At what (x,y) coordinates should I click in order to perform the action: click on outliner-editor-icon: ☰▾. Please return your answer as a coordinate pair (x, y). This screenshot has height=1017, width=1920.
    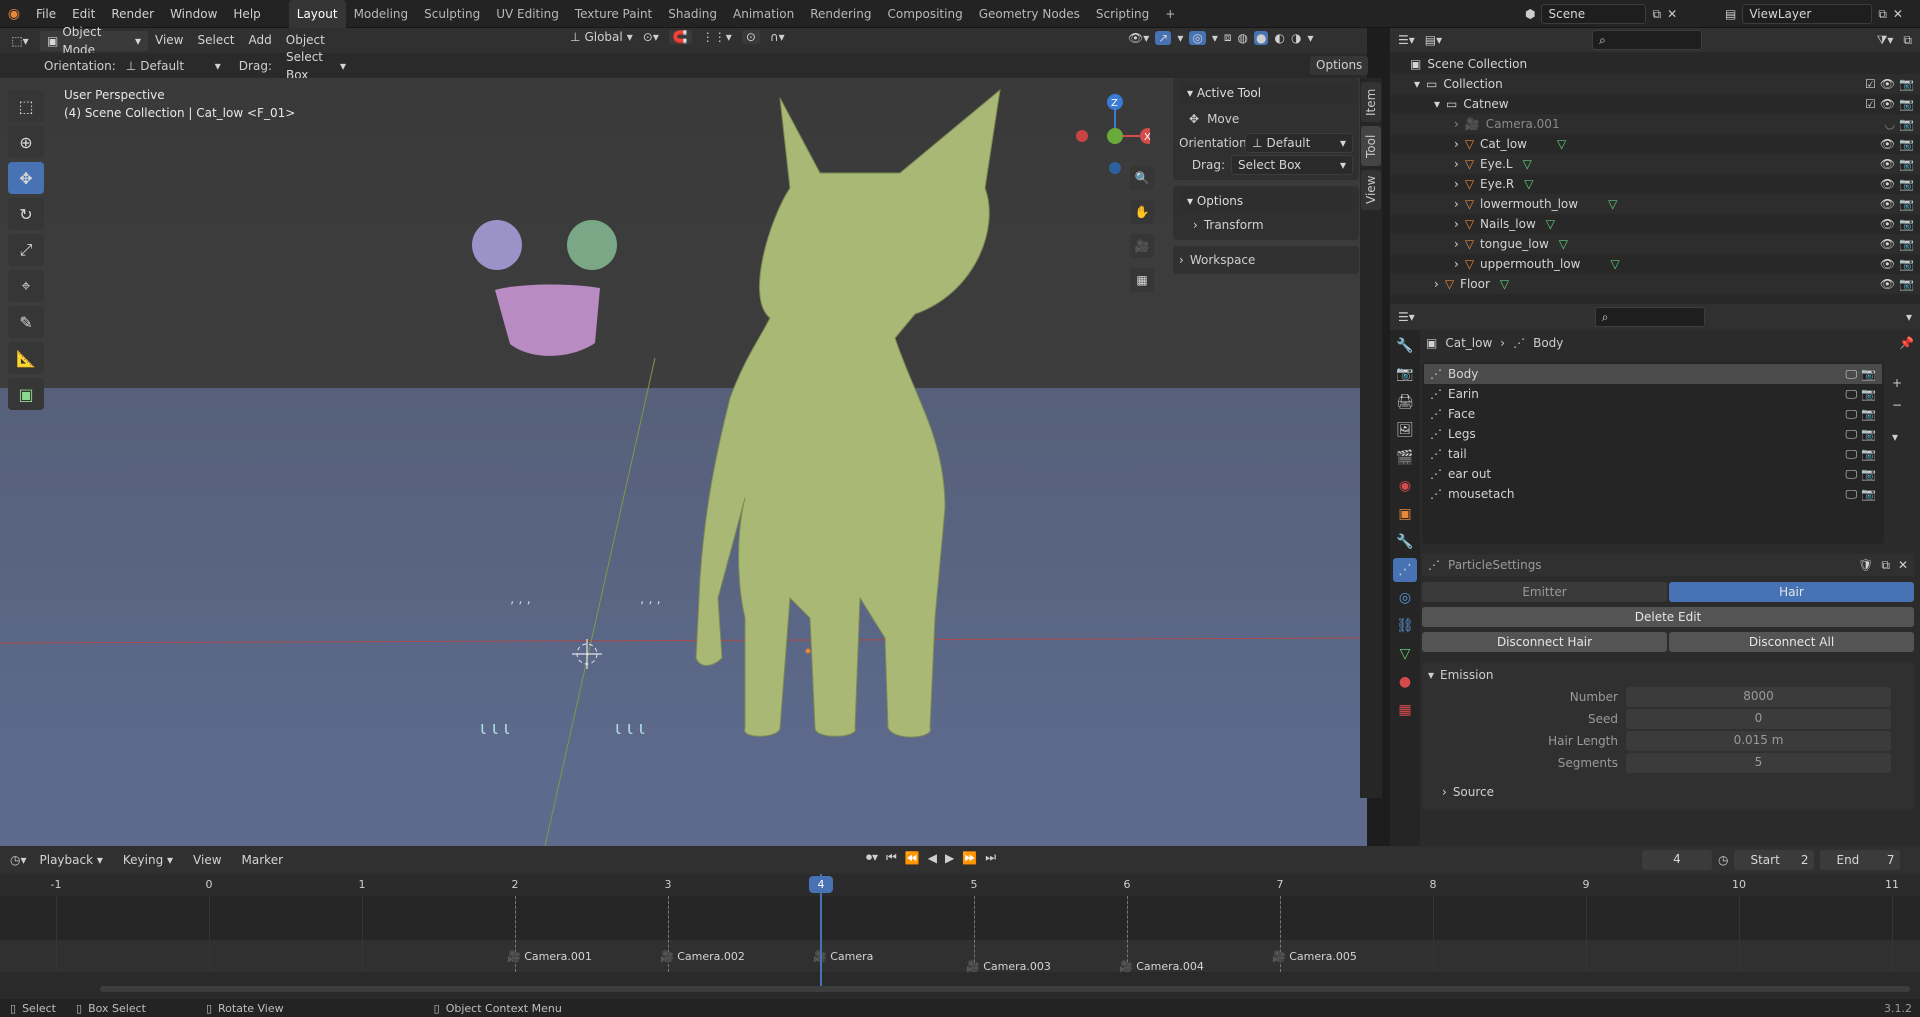
    Looking at the image, I should click on (1406, 40).